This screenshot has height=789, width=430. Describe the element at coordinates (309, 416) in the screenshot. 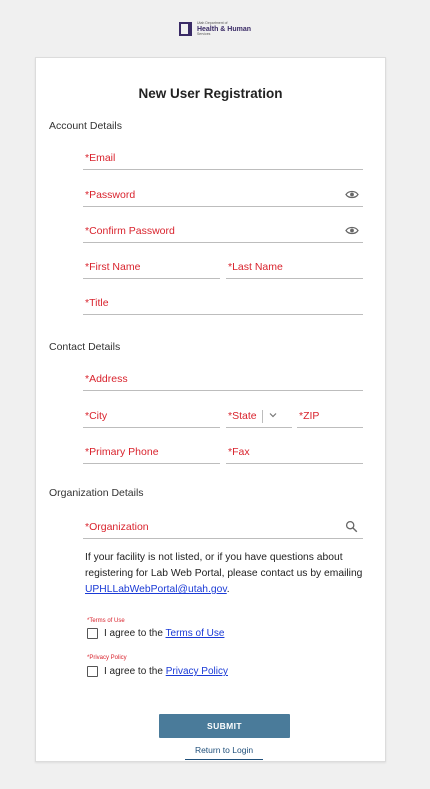

I see `zip-label: *ZIP` at that location.